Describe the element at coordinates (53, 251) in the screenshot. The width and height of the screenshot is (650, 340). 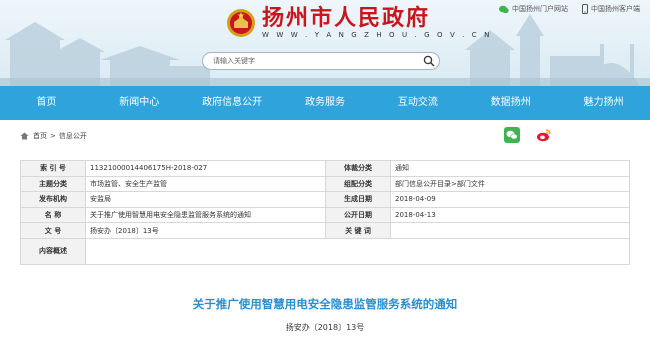
I see `meta-label: 内容概述` at that location.